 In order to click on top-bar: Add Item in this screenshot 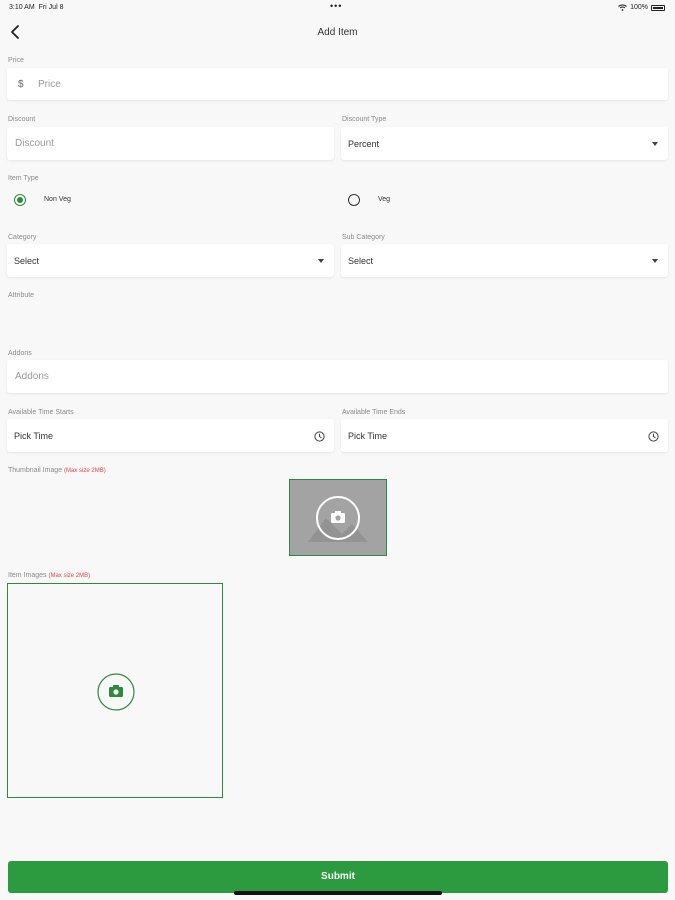, I will do `click(337, 32)`.